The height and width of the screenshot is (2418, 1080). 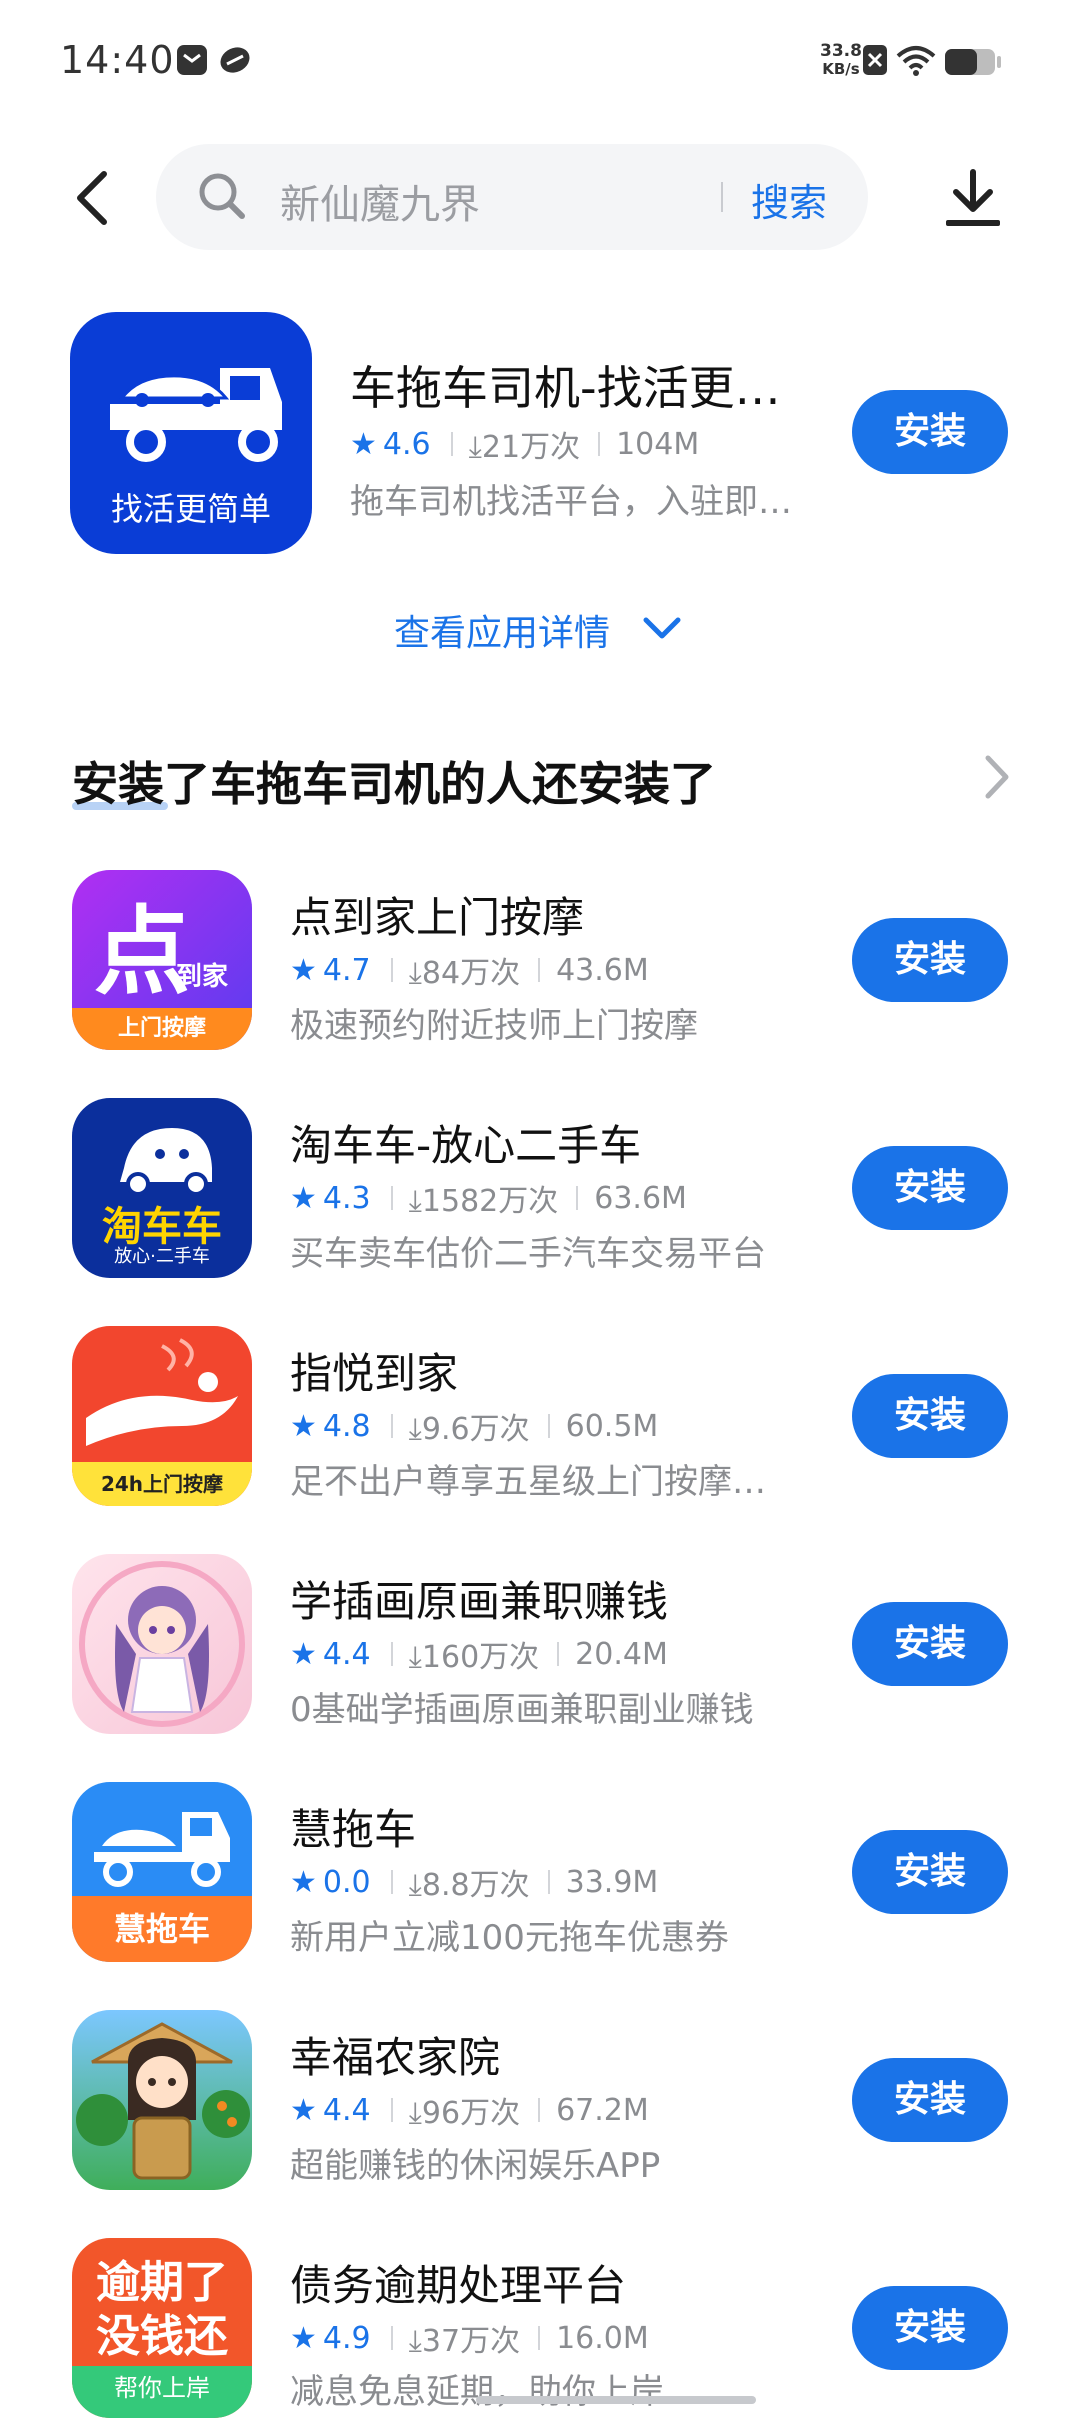 What do you see at coordinates (480, 1657) in the screenshot?
I see `download-count-value: 160万次` at bounding box center [480, 1657].